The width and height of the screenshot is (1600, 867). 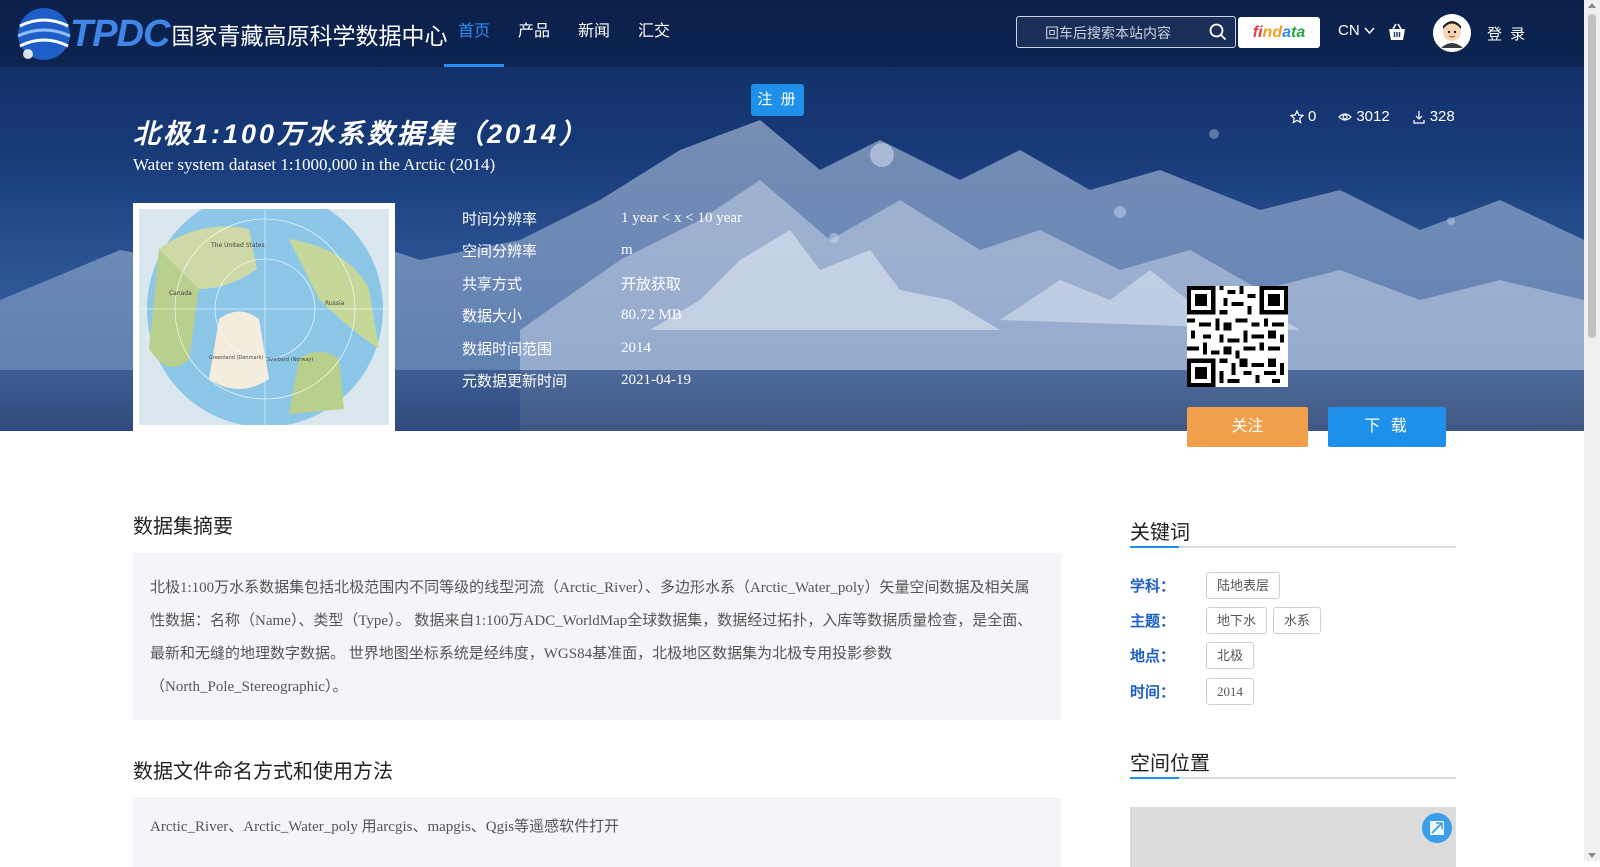 I want to click on download-button: 下 载, so click(x=1387, y=427).